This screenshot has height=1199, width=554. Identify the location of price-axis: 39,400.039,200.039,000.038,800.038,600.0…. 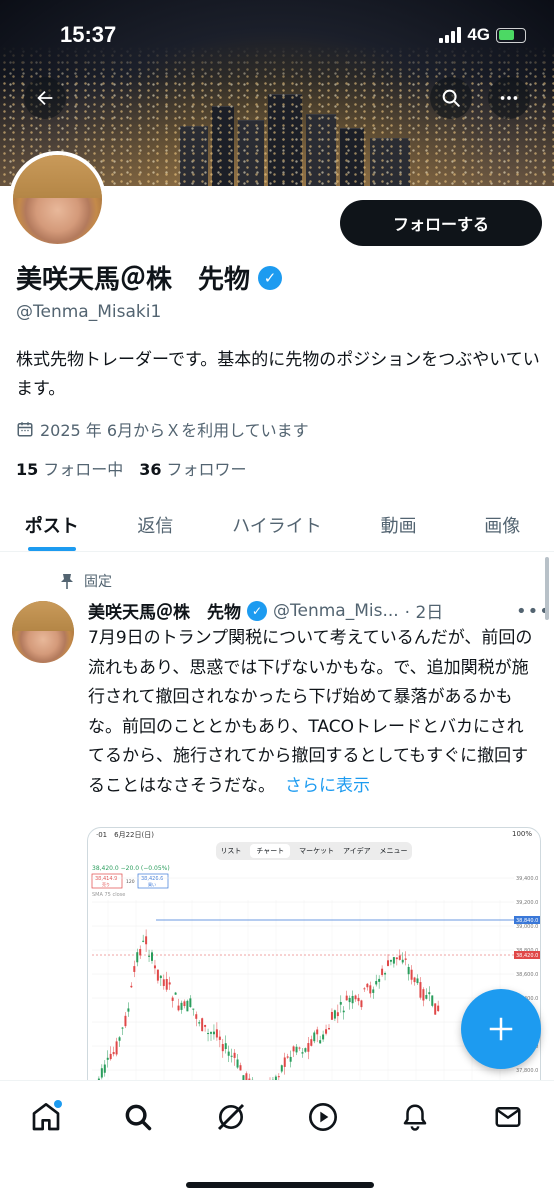
(527, 987).